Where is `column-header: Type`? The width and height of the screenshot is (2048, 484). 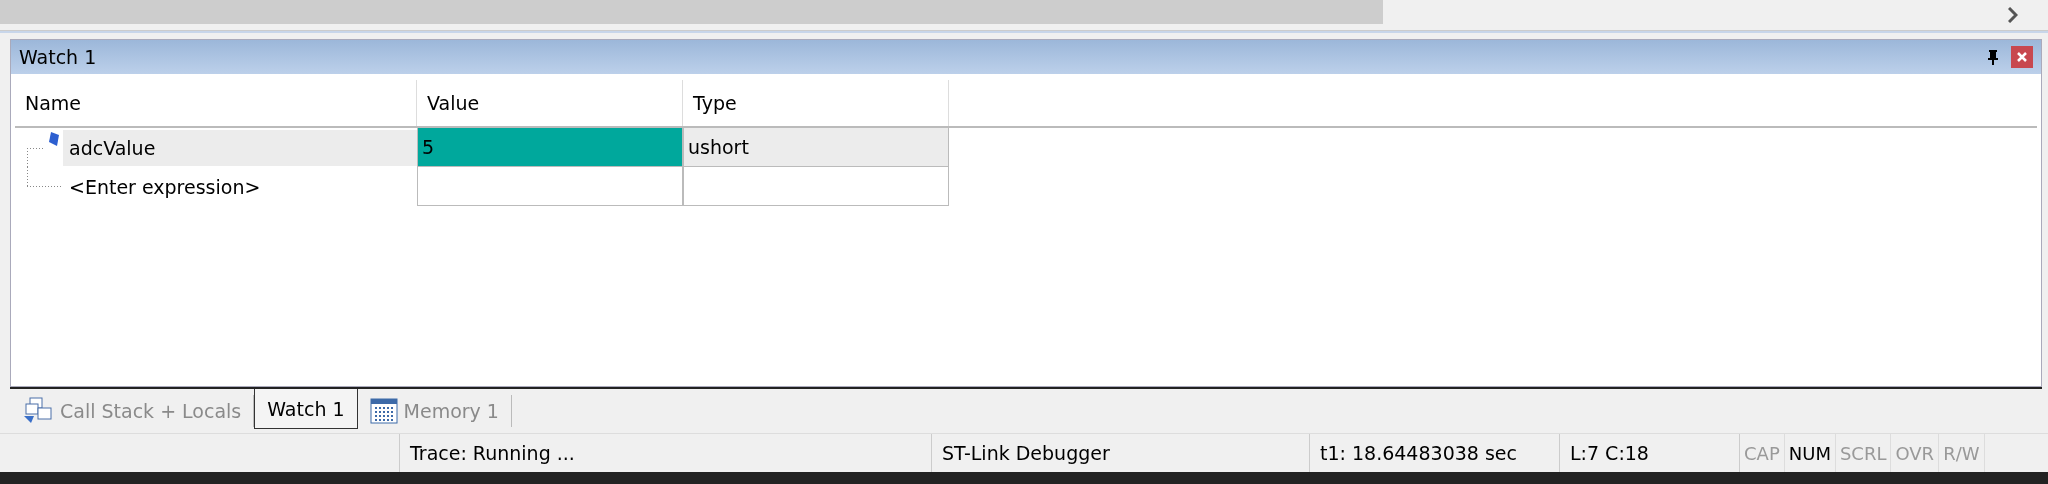
column-header: Type is located at coordinates (816, 103).